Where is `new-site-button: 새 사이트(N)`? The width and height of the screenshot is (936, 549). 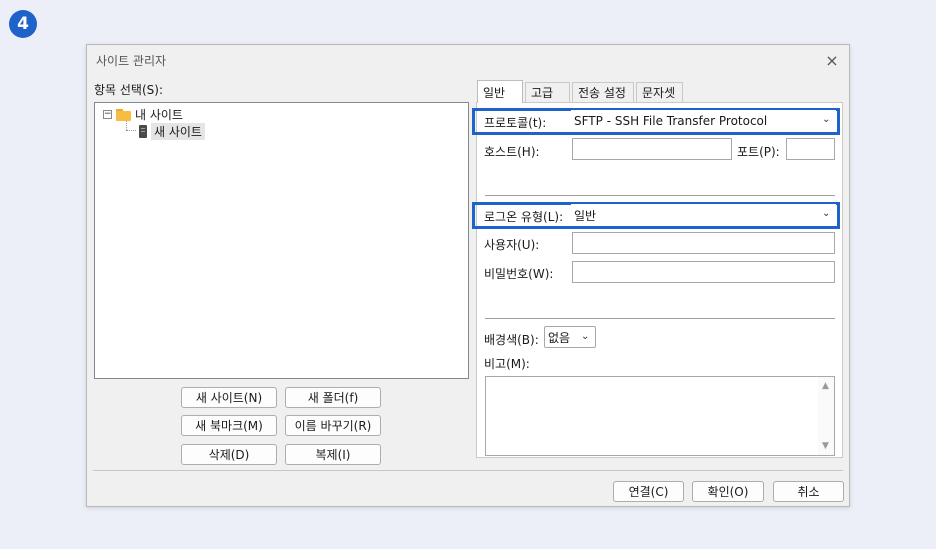
new-site-button: 새 사이트(N) is located at coordinates (229, 397).